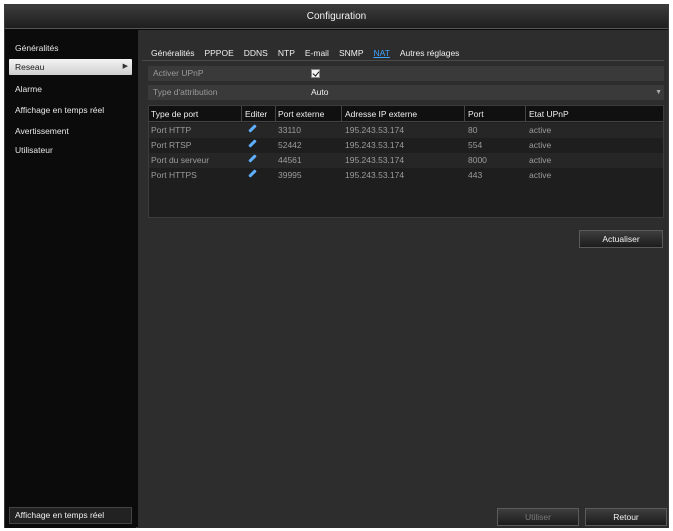 The width and height of the screenshot is (673, 531). What do you see at coordinates (382, 53) in the screenshot?
I see `tab-nat: NAT` at bounding box center [382, 53].